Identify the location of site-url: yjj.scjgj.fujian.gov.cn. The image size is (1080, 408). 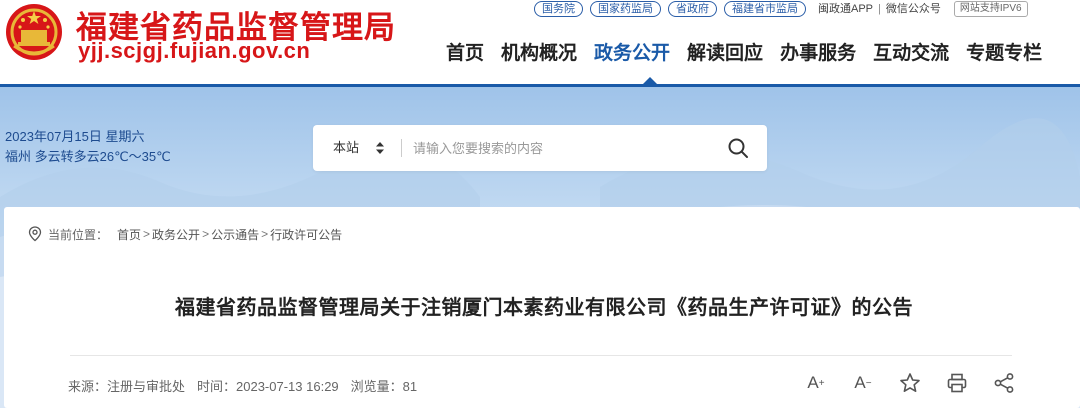
(194, 50).